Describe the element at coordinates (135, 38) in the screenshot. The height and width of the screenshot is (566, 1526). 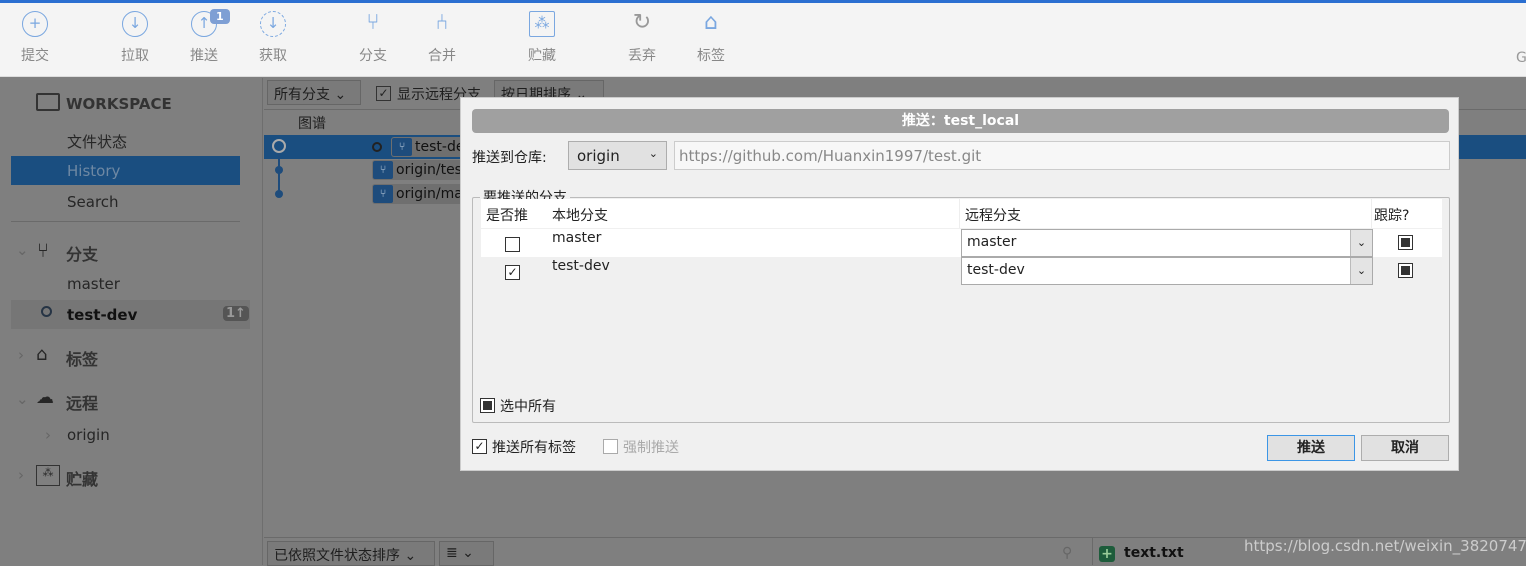
I see `pull-button: ↓ 拉取` at that location.